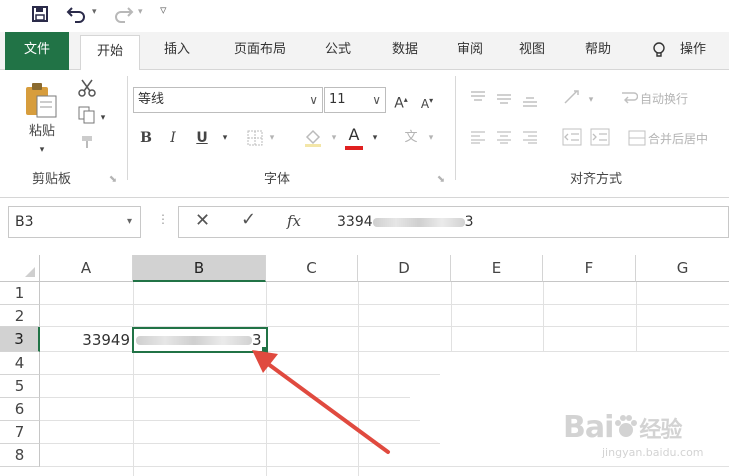 The height and width of the screenshot is (476, 729). Describe the element at coordinates (77, 14) in the screenshot. I see `undo-icon` at that location.